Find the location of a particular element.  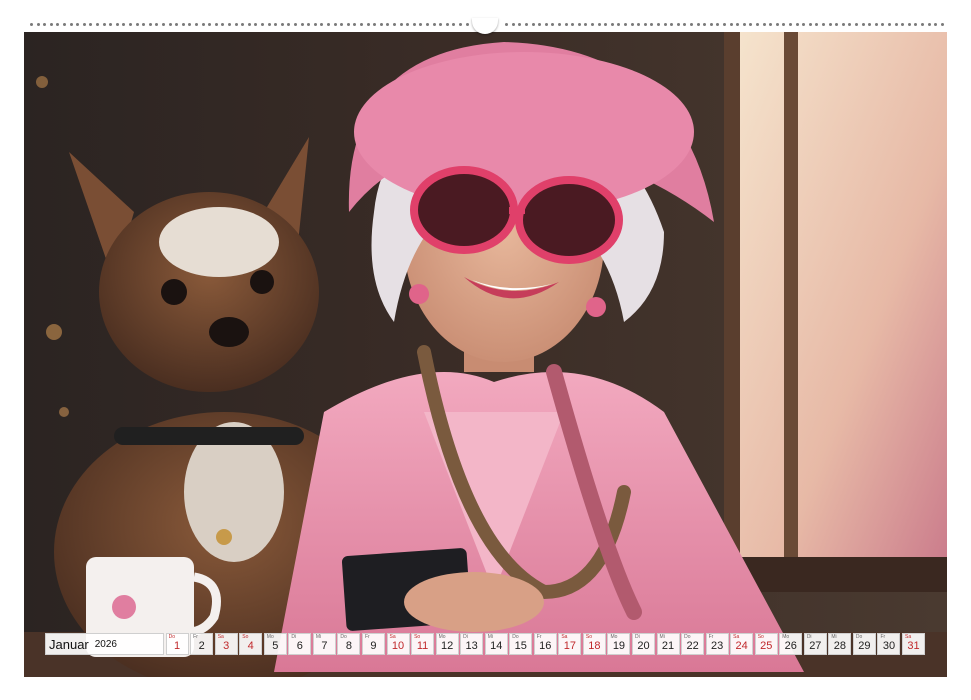

day-cell: Di 6 is located at coordinates (300, 644).